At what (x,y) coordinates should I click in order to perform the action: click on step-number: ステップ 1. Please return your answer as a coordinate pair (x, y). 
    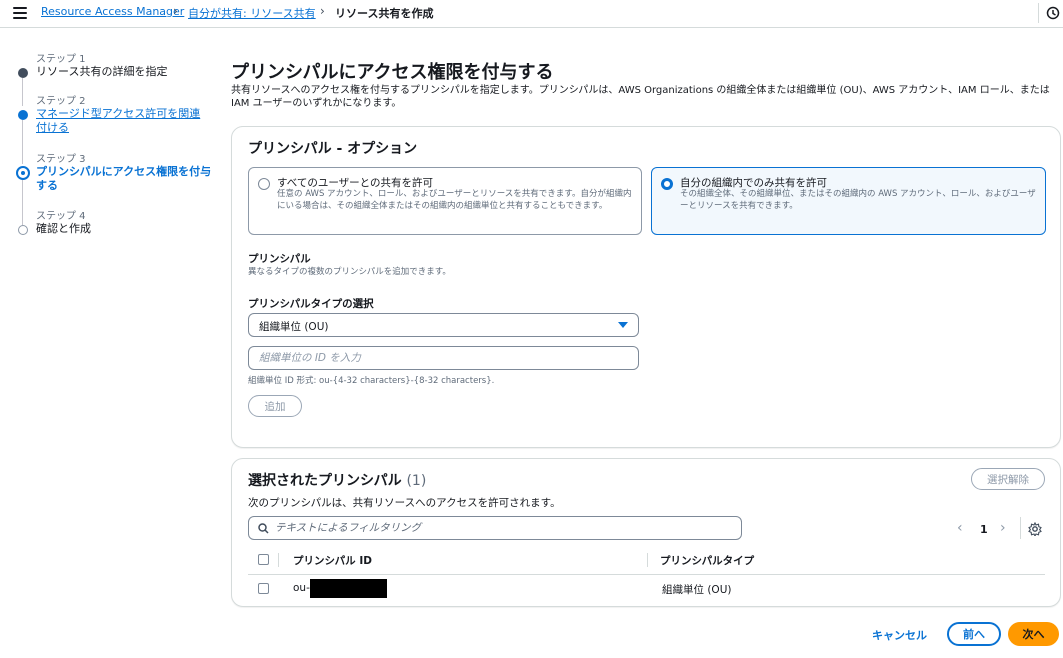
    Looking at the image, I should click on (61, 59).